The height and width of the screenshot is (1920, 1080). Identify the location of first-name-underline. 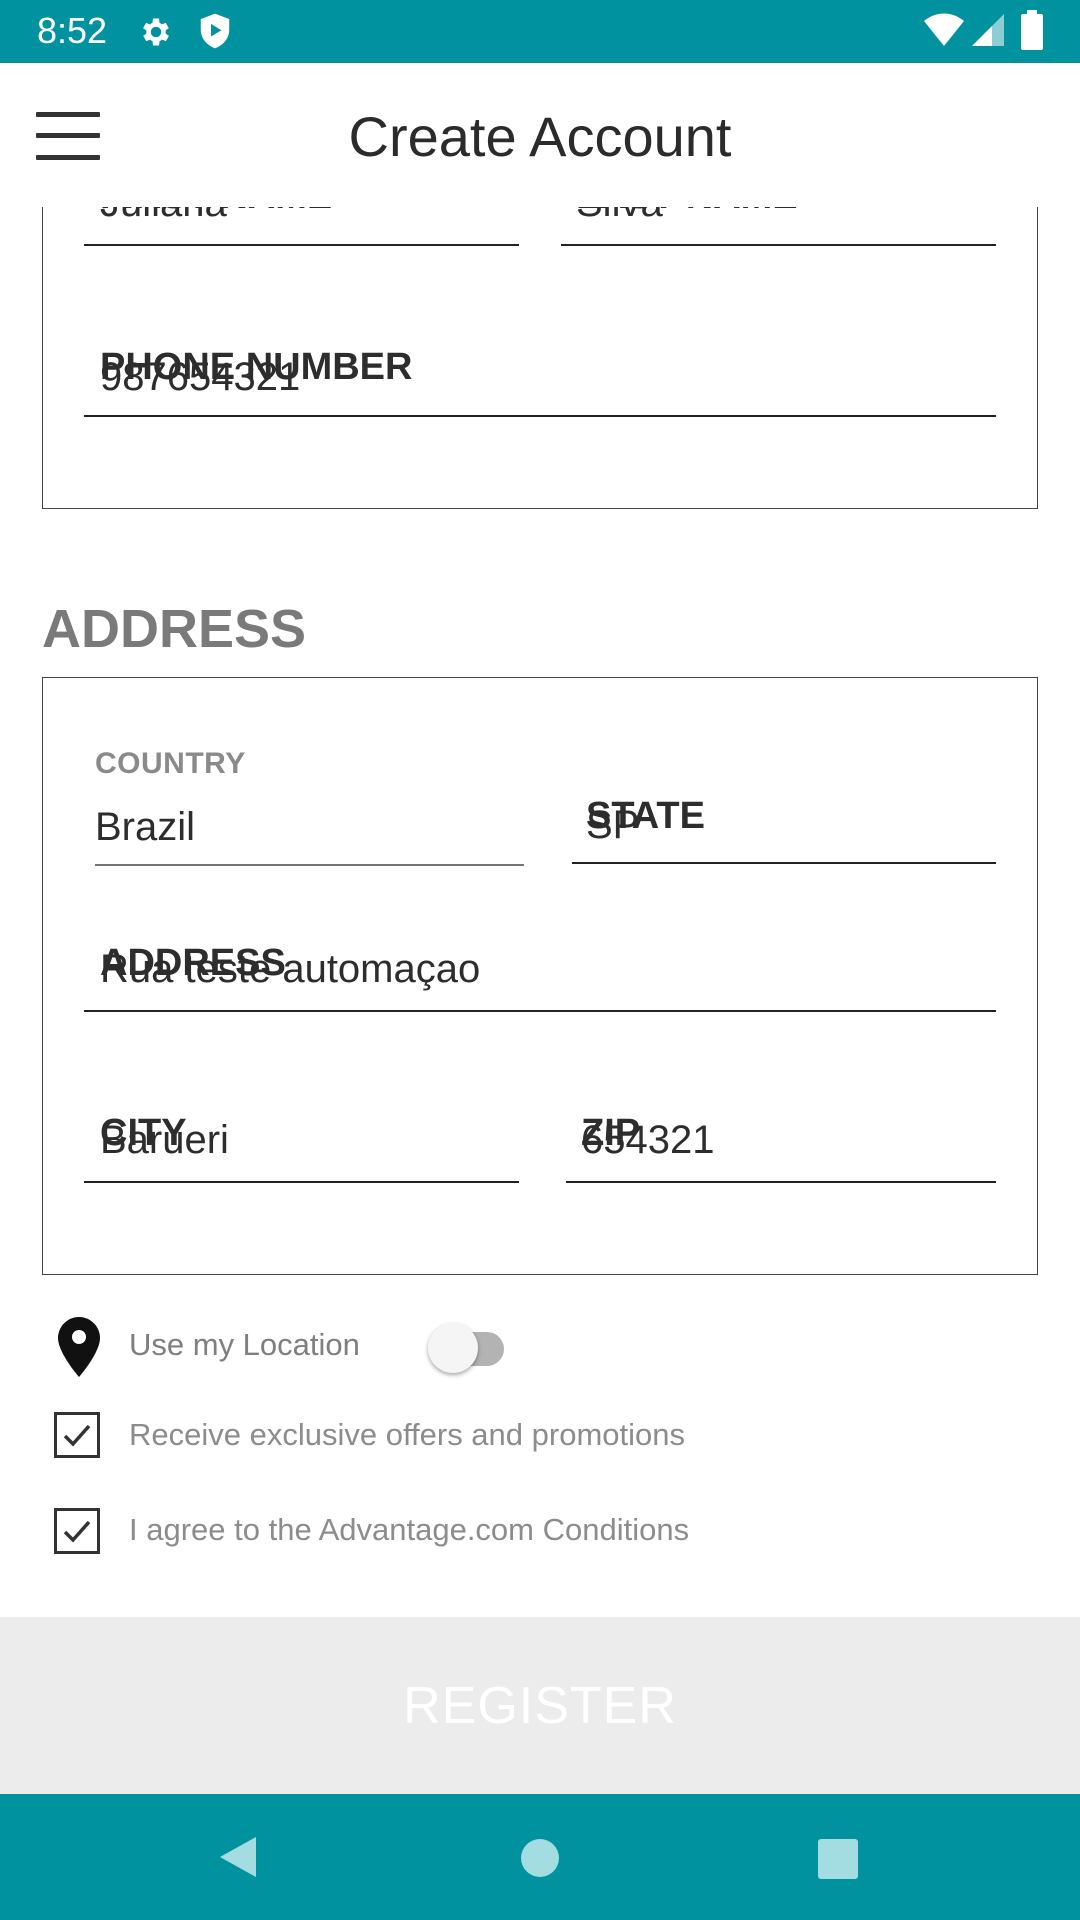
(301, 245).